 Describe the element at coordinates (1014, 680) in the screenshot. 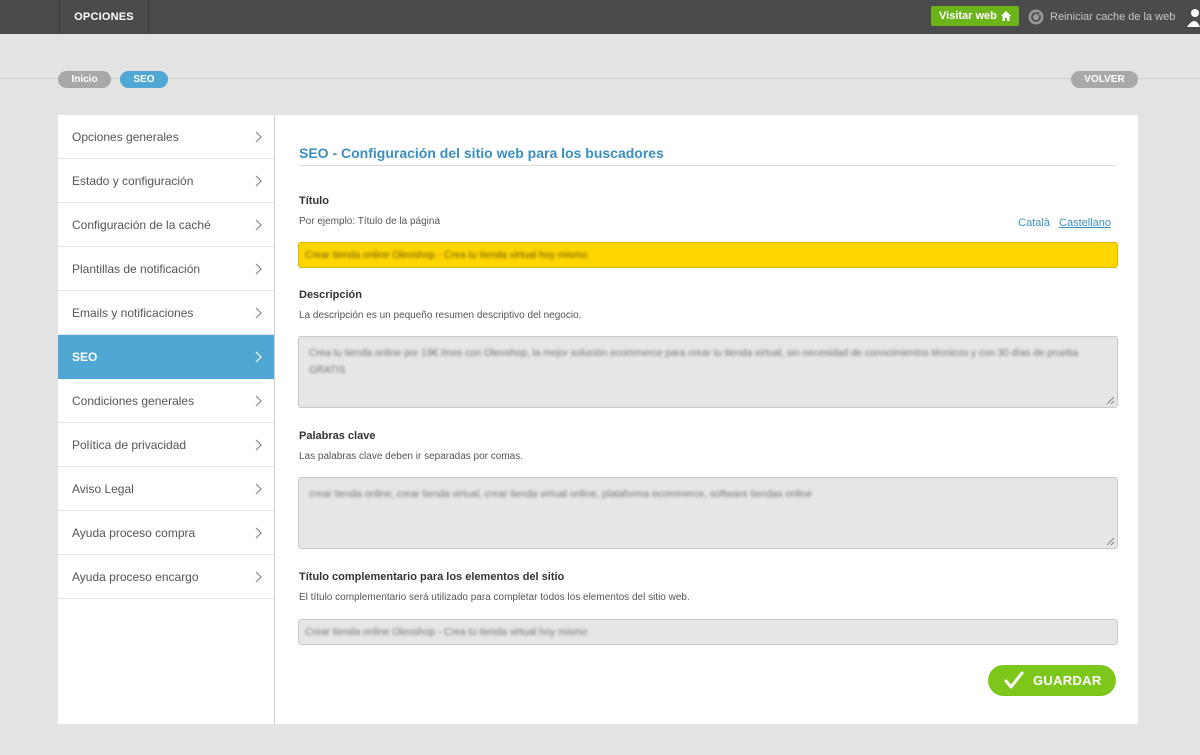

I see `check-icon` at that location.